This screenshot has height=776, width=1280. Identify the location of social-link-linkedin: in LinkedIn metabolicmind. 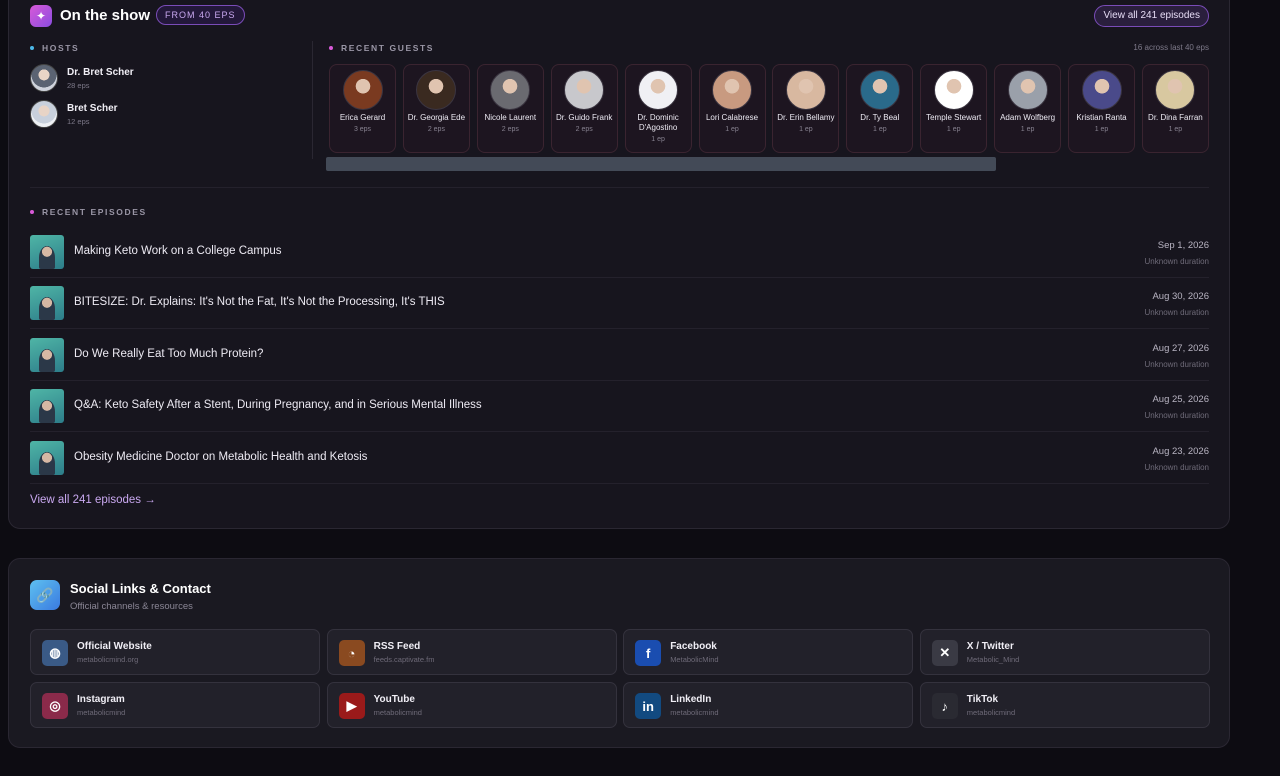
(768, 705).